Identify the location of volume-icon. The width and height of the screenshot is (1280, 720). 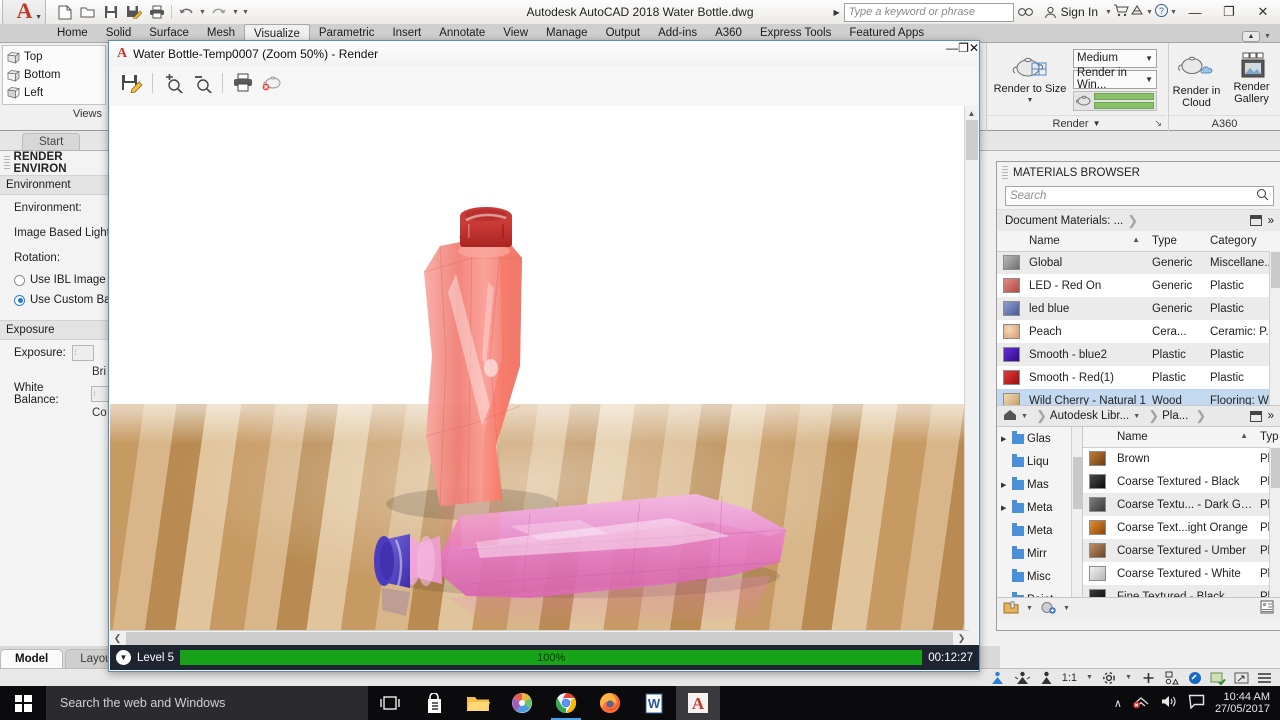
(1169, 703).